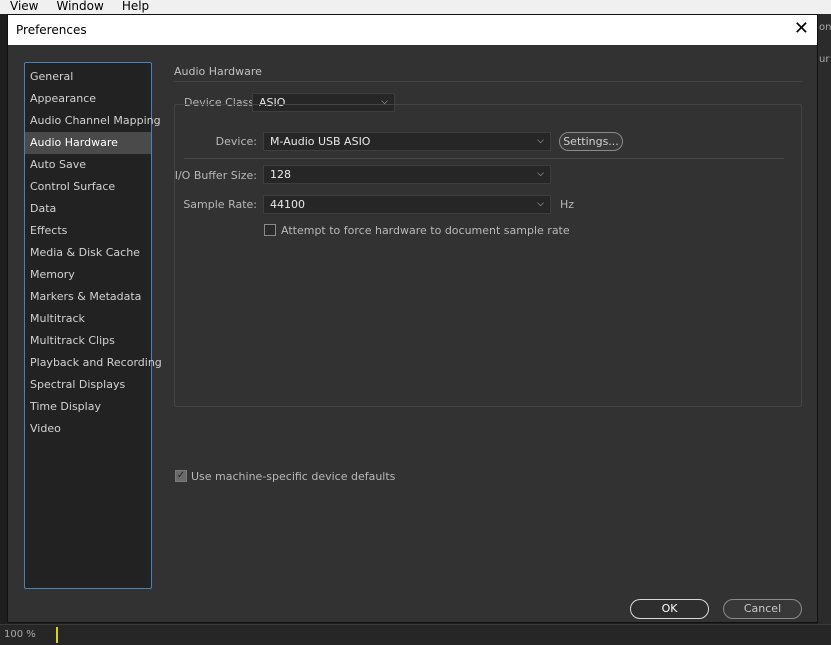  Describe the element at coordinates (88, 341) in the screenshot. I see `sidebar-item-multitrack-clips: Multitrack Clips` at that location.